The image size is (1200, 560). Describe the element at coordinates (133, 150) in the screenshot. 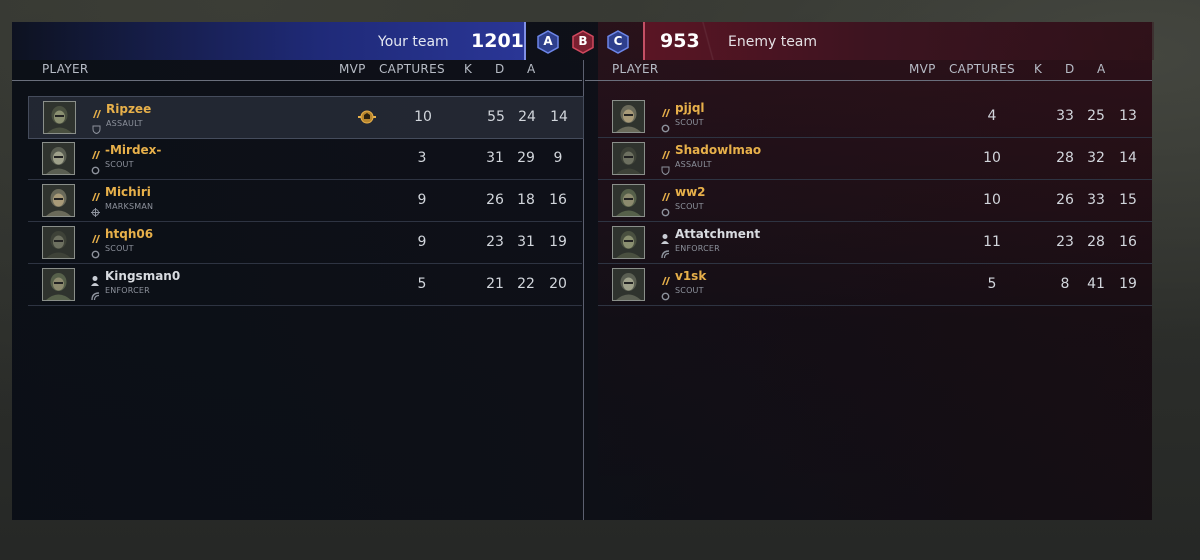

I see `player-name: -Mirdex-` at that location.